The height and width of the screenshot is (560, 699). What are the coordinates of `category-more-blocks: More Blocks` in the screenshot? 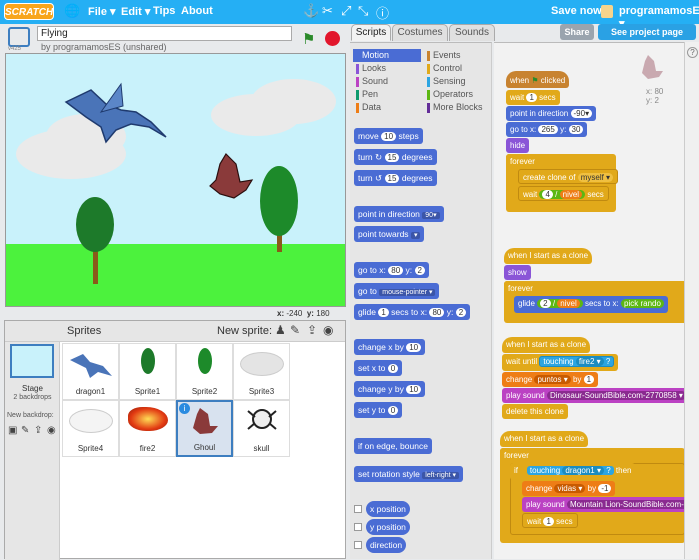 It's located at (457, 107).